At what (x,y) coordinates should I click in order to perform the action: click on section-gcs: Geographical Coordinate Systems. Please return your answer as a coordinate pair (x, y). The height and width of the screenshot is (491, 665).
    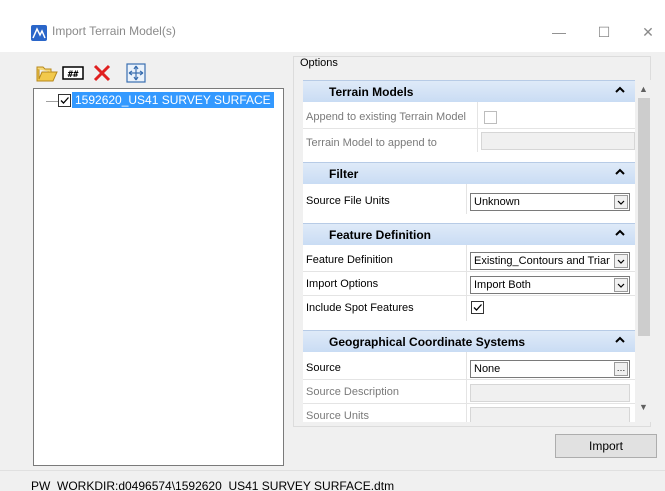
    Looking at the image, I should click on (469, 341).